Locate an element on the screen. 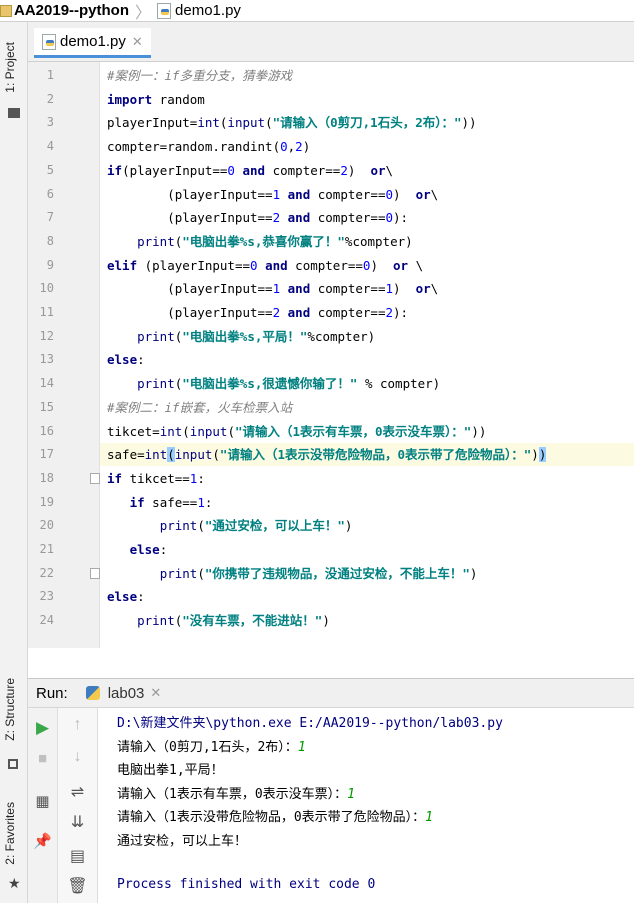 The image size is (634, 903). print-icon: ▤ is located at coordinates (77, 856).